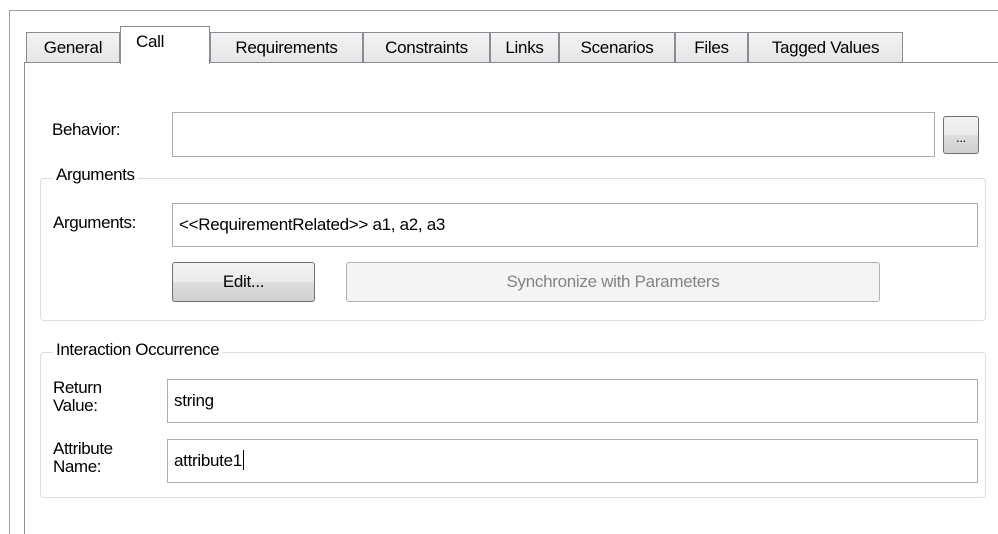  Describe the element at coordinates (77, 396) in the screenshot. I see `return-value-label: Return Value:` at that location.